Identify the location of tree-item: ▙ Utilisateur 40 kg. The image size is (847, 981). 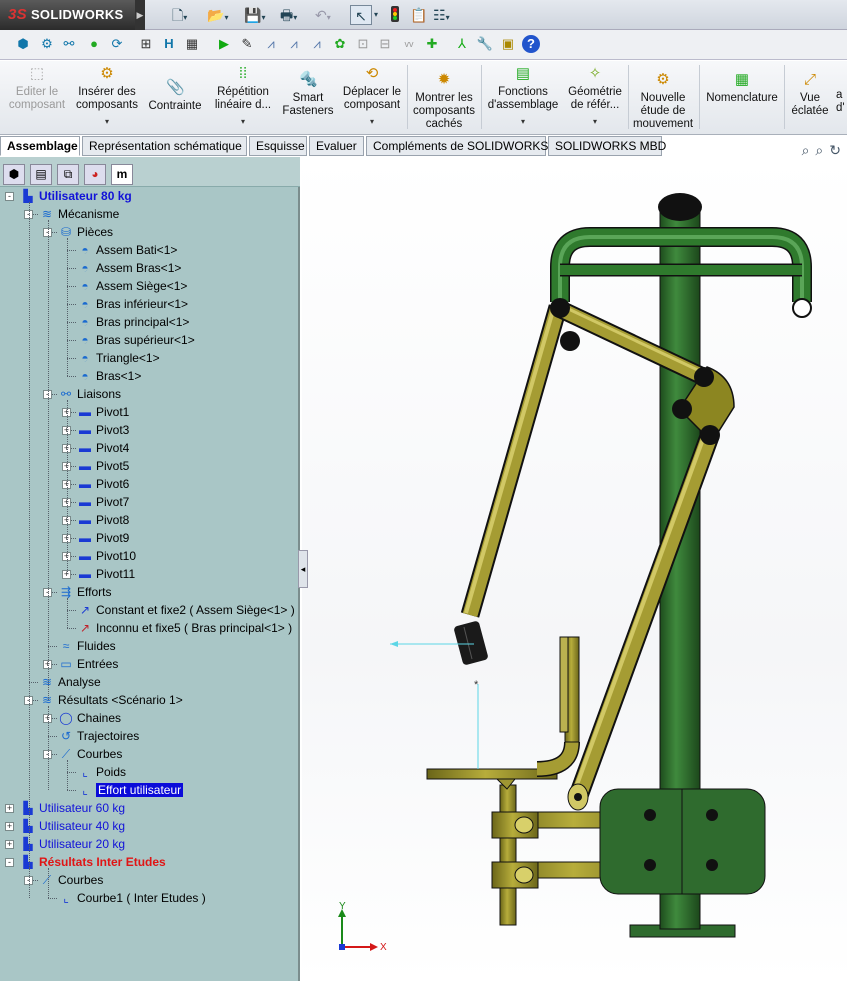
(72, 826).